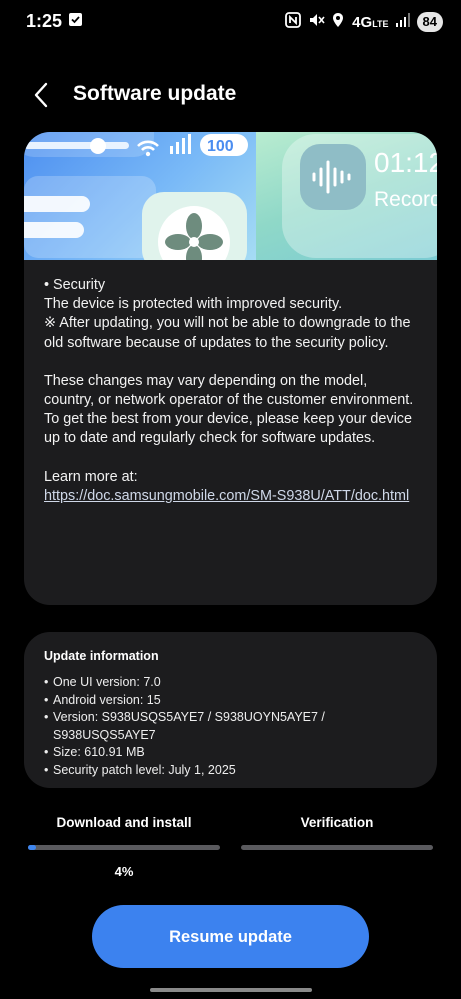 The image size is (461, 999). Describe the element at coordinates (136, 196) in the screenshot. I see `banner-quick-panel-illustration: 100` at that location.